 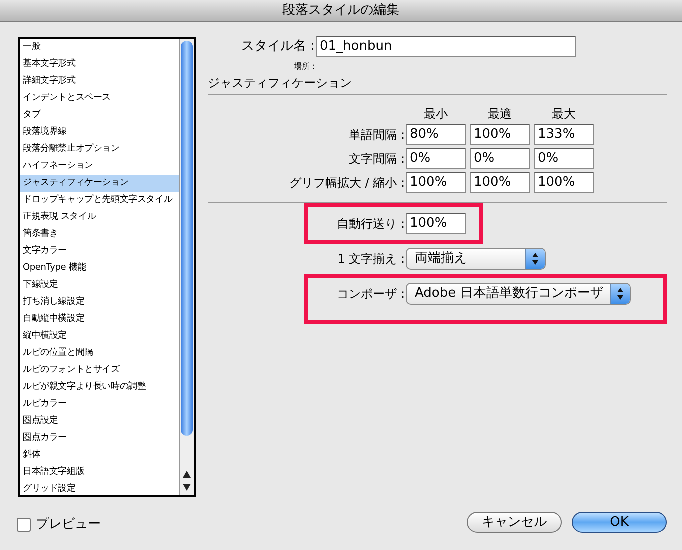 What do you see at coordinates (99, 234) in the screenshot?
I see `list-item: 箇条書き` at bounding box center [99, 234].